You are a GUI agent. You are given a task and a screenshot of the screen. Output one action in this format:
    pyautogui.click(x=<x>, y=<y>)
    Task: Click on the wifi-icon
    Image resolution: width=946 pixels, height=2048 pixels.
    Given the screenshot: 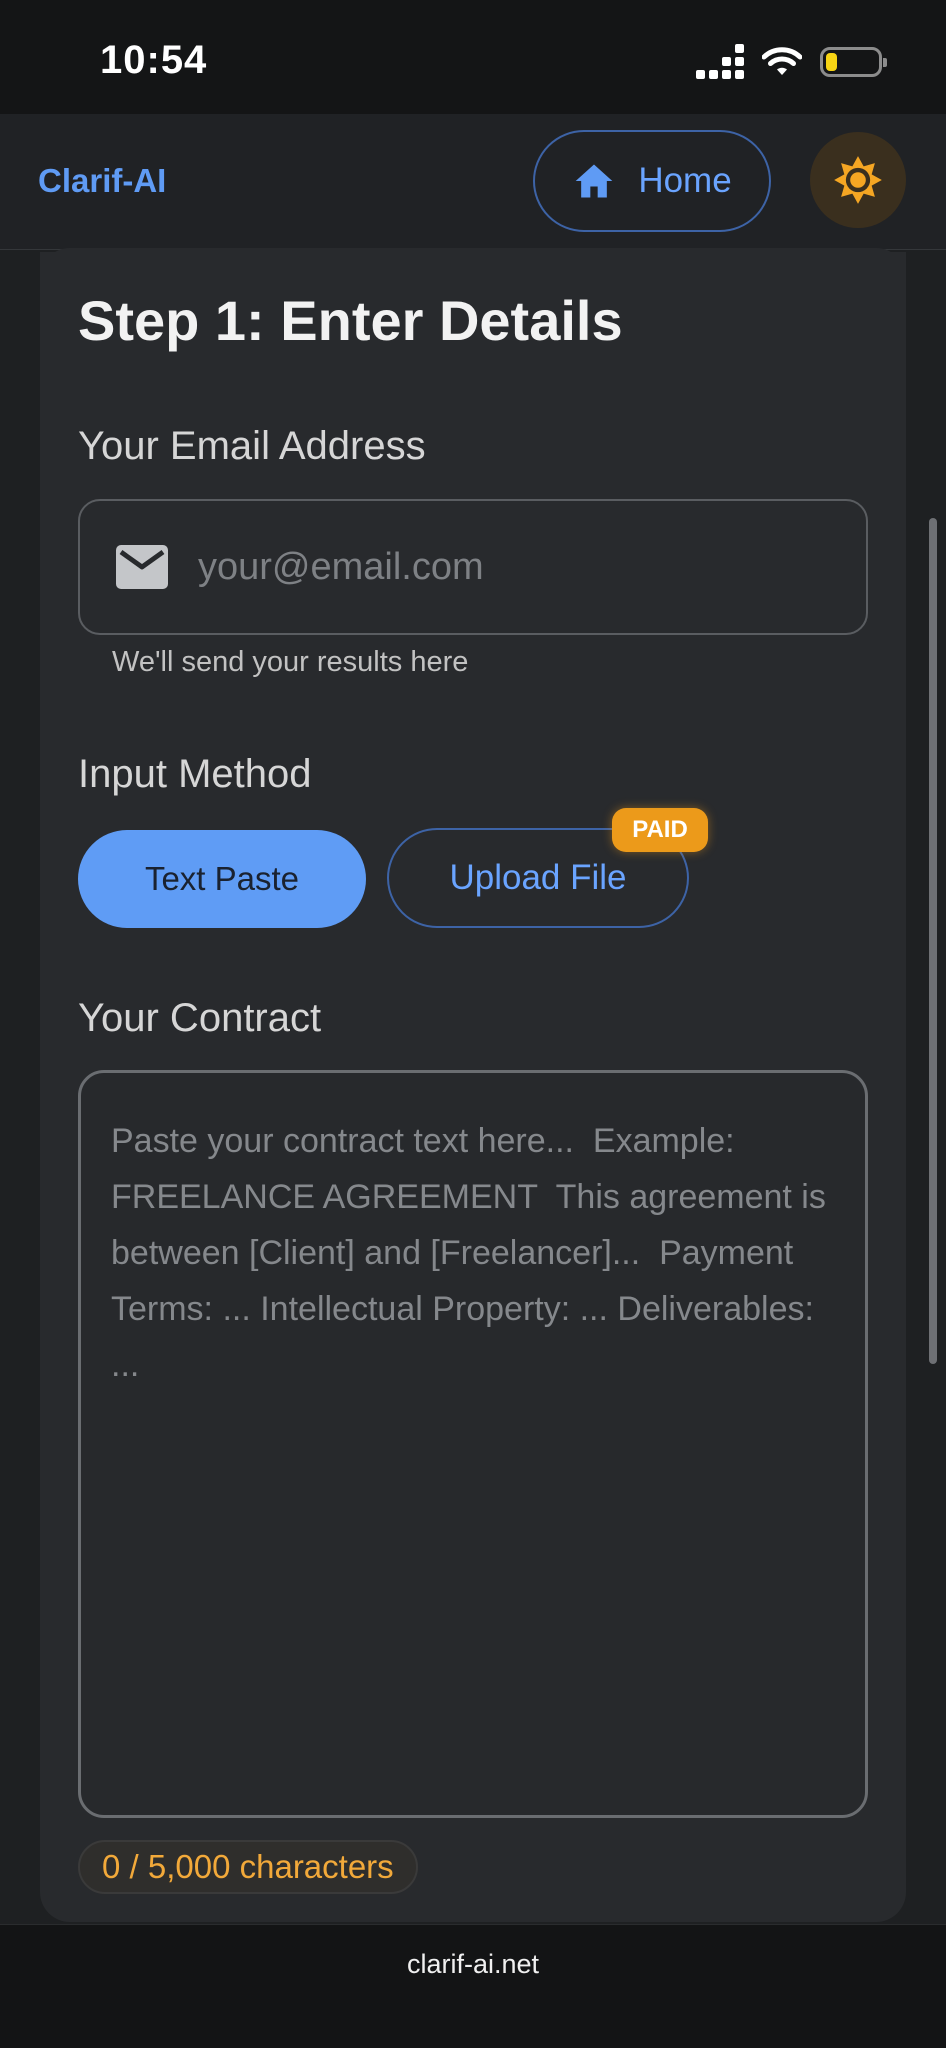 What is the action you would take?
    pyautogui.click(x=782, y=60)
    